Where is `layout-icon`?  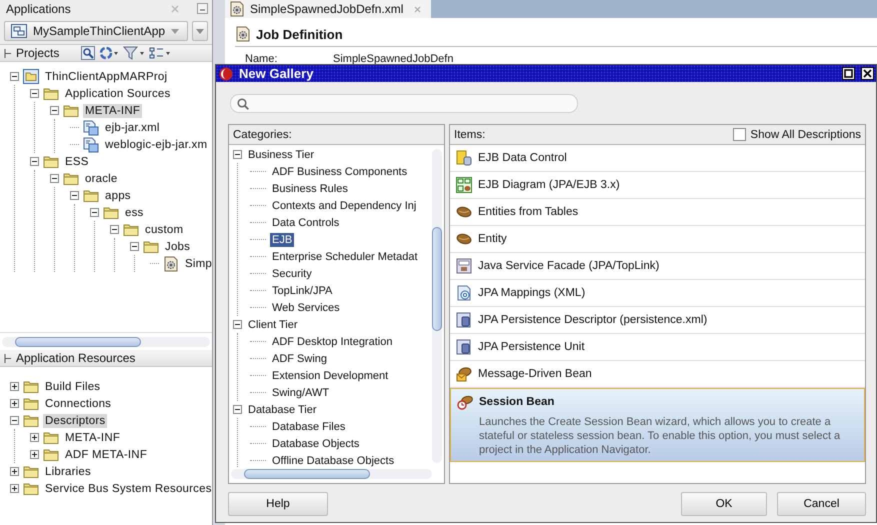 layout-icon is located at coordinates (160, 53).